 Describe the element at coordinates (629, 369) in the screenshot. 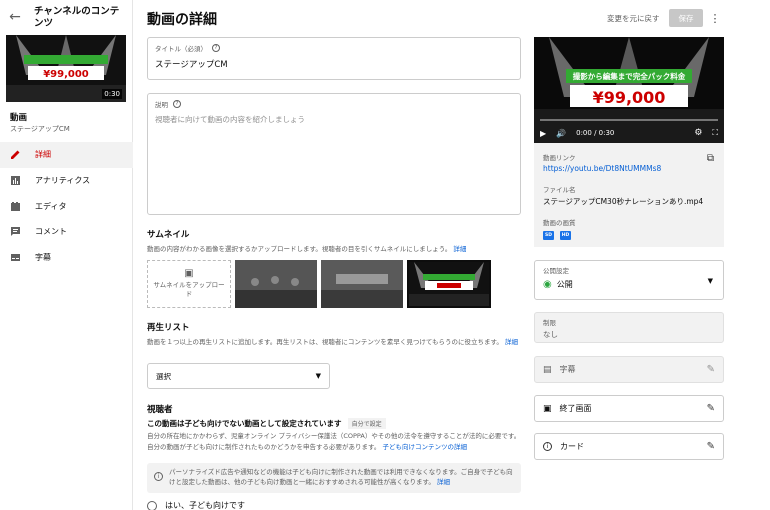

I see `subtitles-row: ▤ 字幕 ✎` at that location.